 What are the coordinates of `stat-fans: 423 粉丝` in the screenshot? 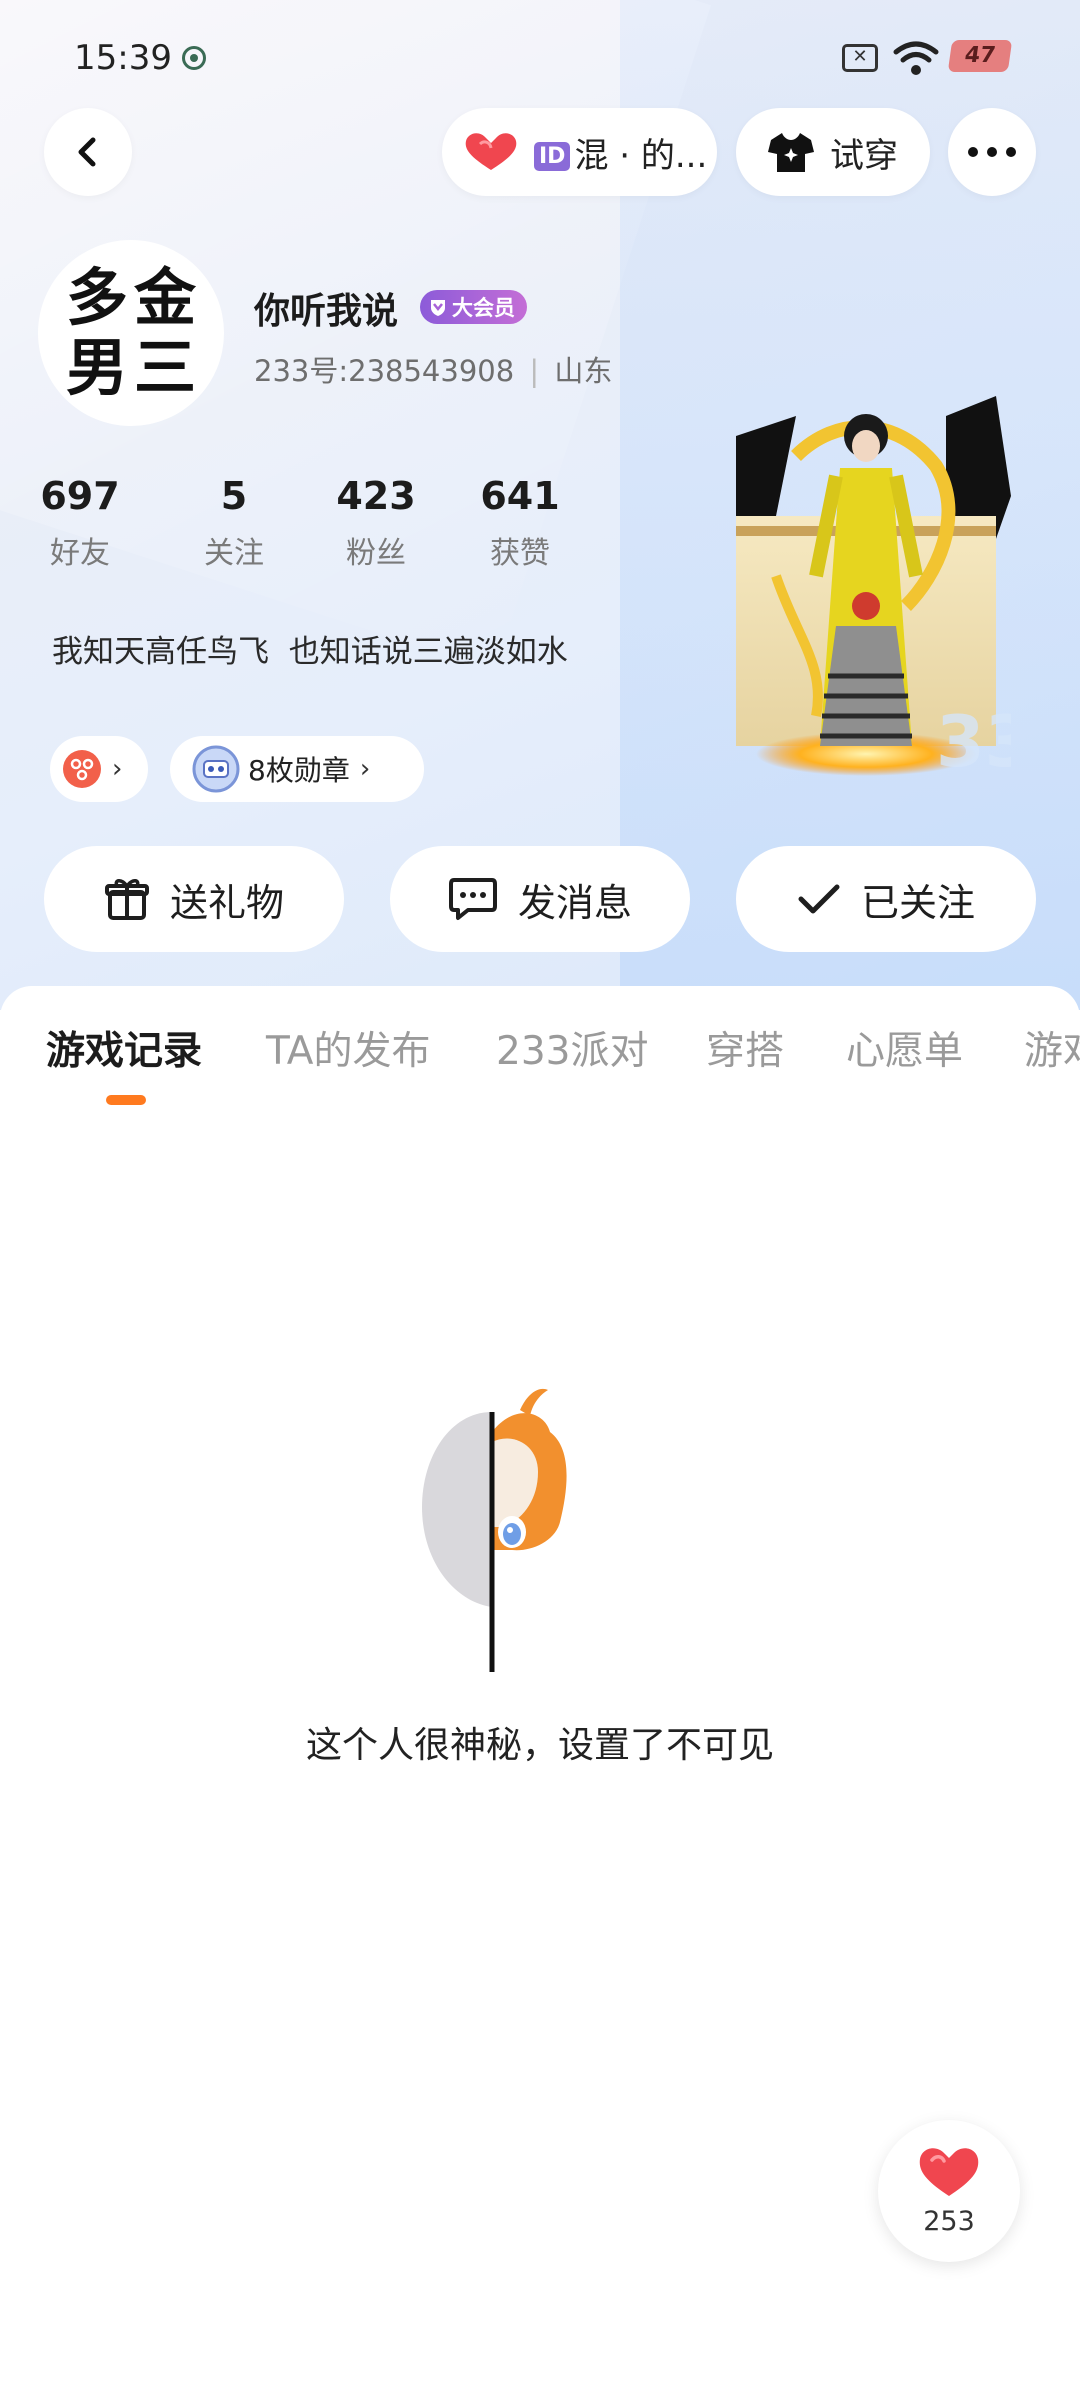 It's located at (376, 523).